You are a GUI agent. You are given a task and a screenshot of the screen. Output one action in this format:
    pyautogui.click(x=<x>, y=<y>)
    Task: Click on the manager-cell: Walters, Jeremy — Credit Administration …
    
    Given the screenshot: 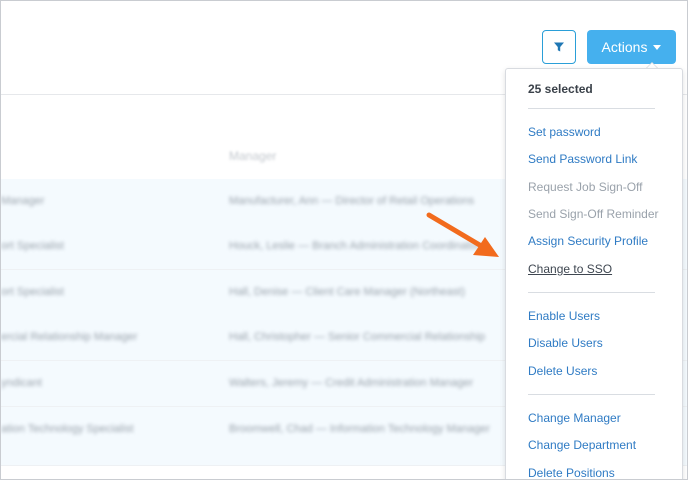 What is the action you would take?
    pyautogui.click(x=351, y=383)
    